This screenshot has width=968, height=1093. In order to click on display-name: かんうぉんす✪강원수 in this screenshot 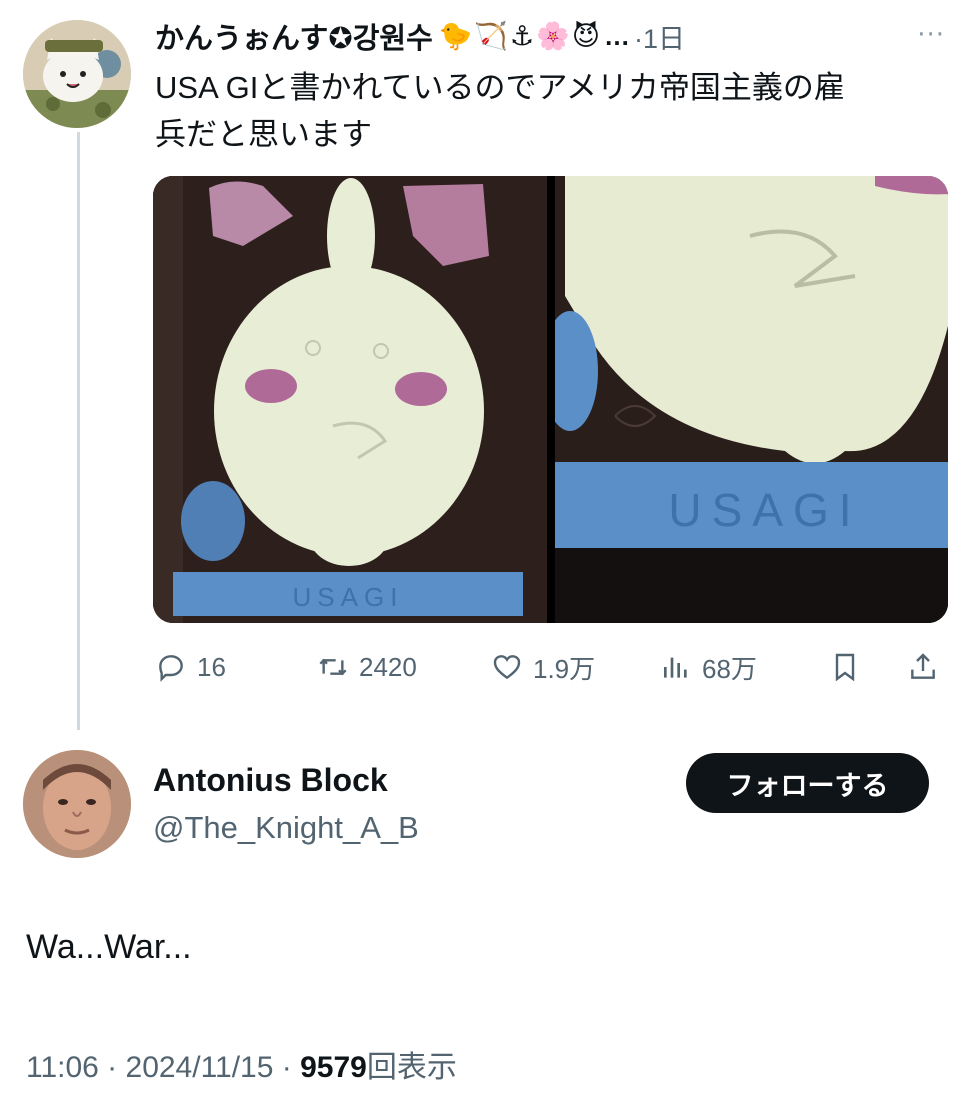, I will do `click(294, 36)`.